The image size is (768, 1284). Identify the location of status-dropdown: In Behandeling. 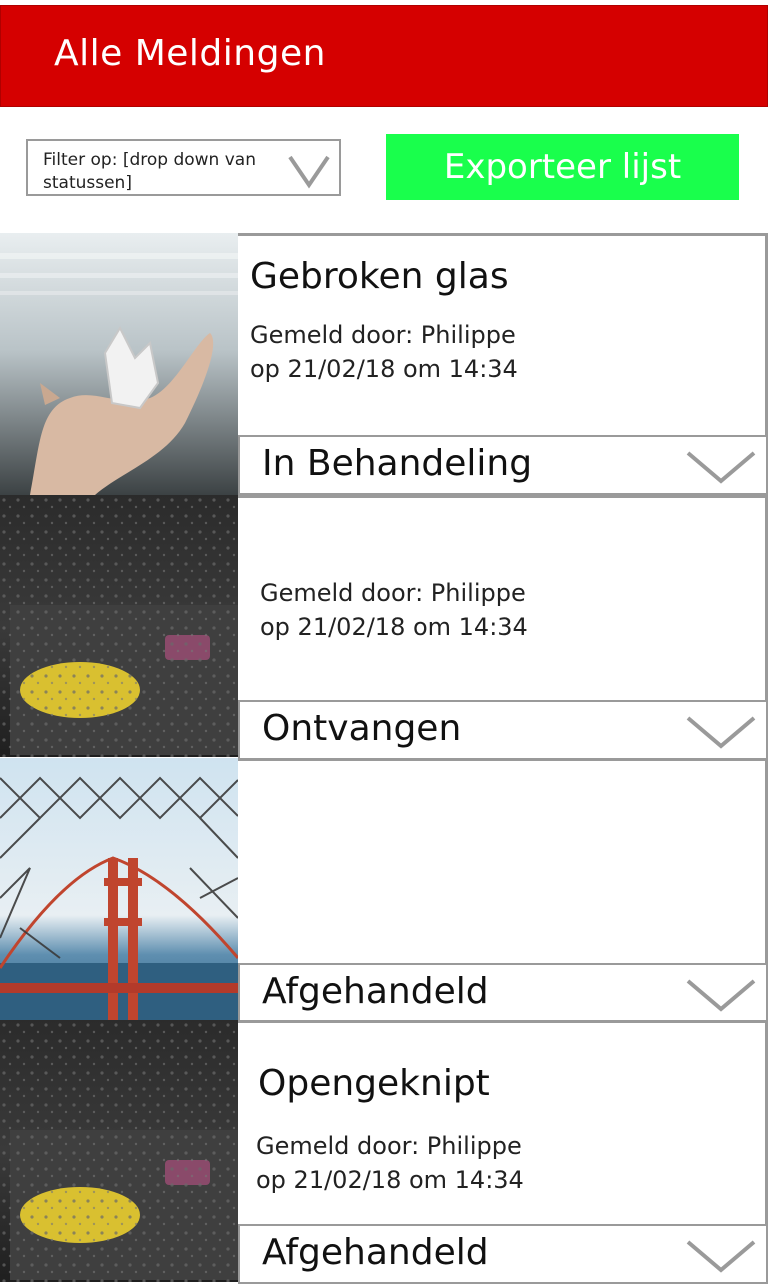
(503, 465).